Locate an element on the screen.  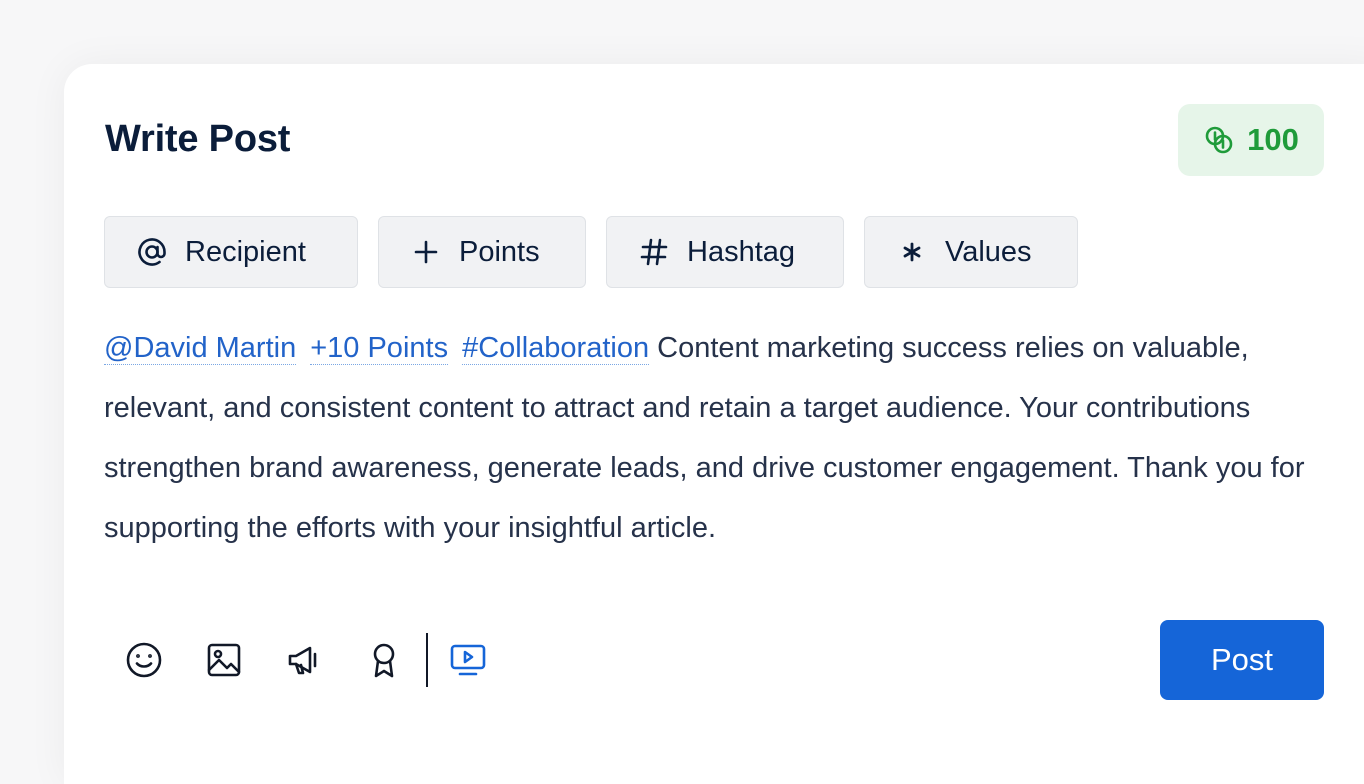
emoji-button is located at coordinates (144, 660).